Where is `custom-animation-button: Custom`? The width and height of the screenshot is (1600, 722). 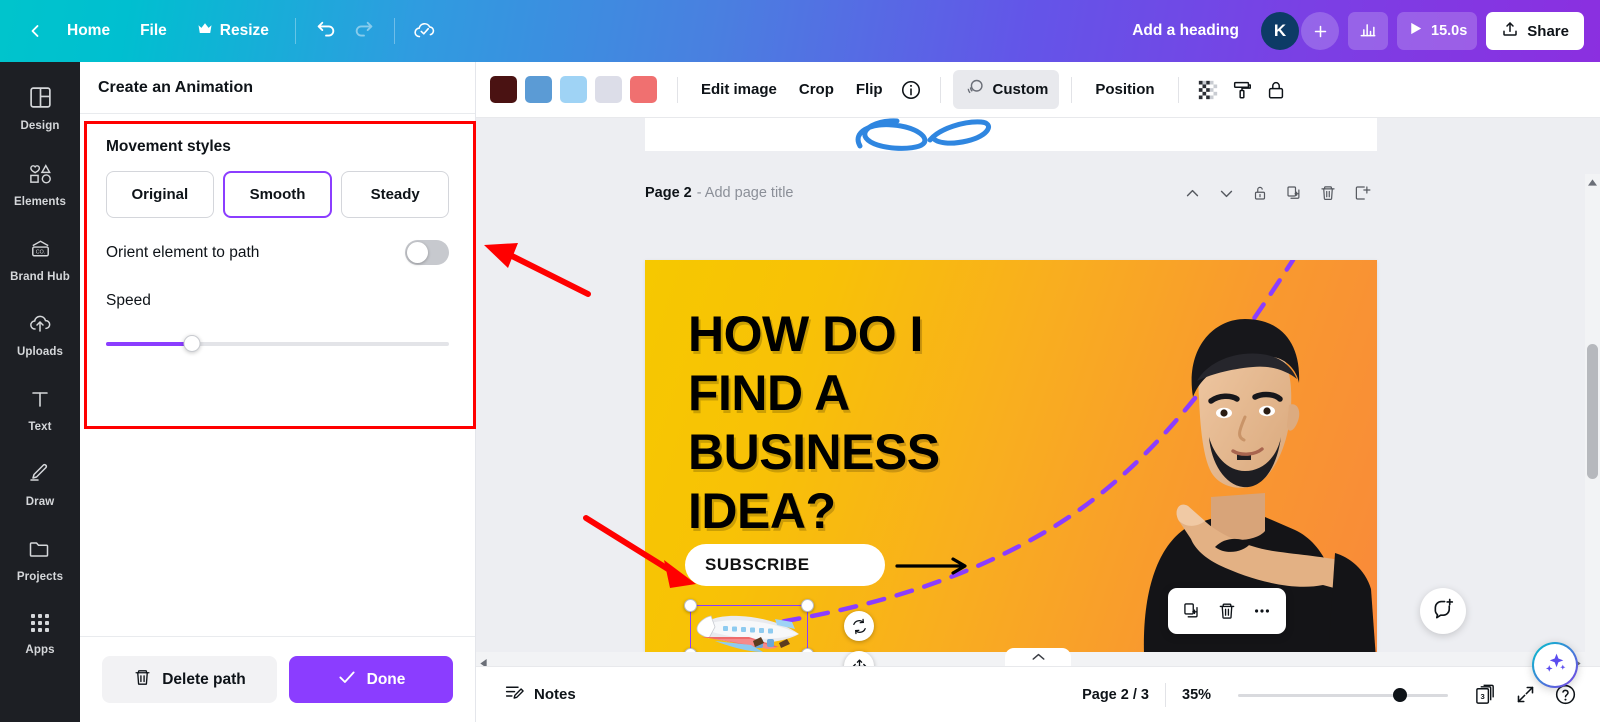
custom-animation-button: Custom is located at coordinates (1006, 89).